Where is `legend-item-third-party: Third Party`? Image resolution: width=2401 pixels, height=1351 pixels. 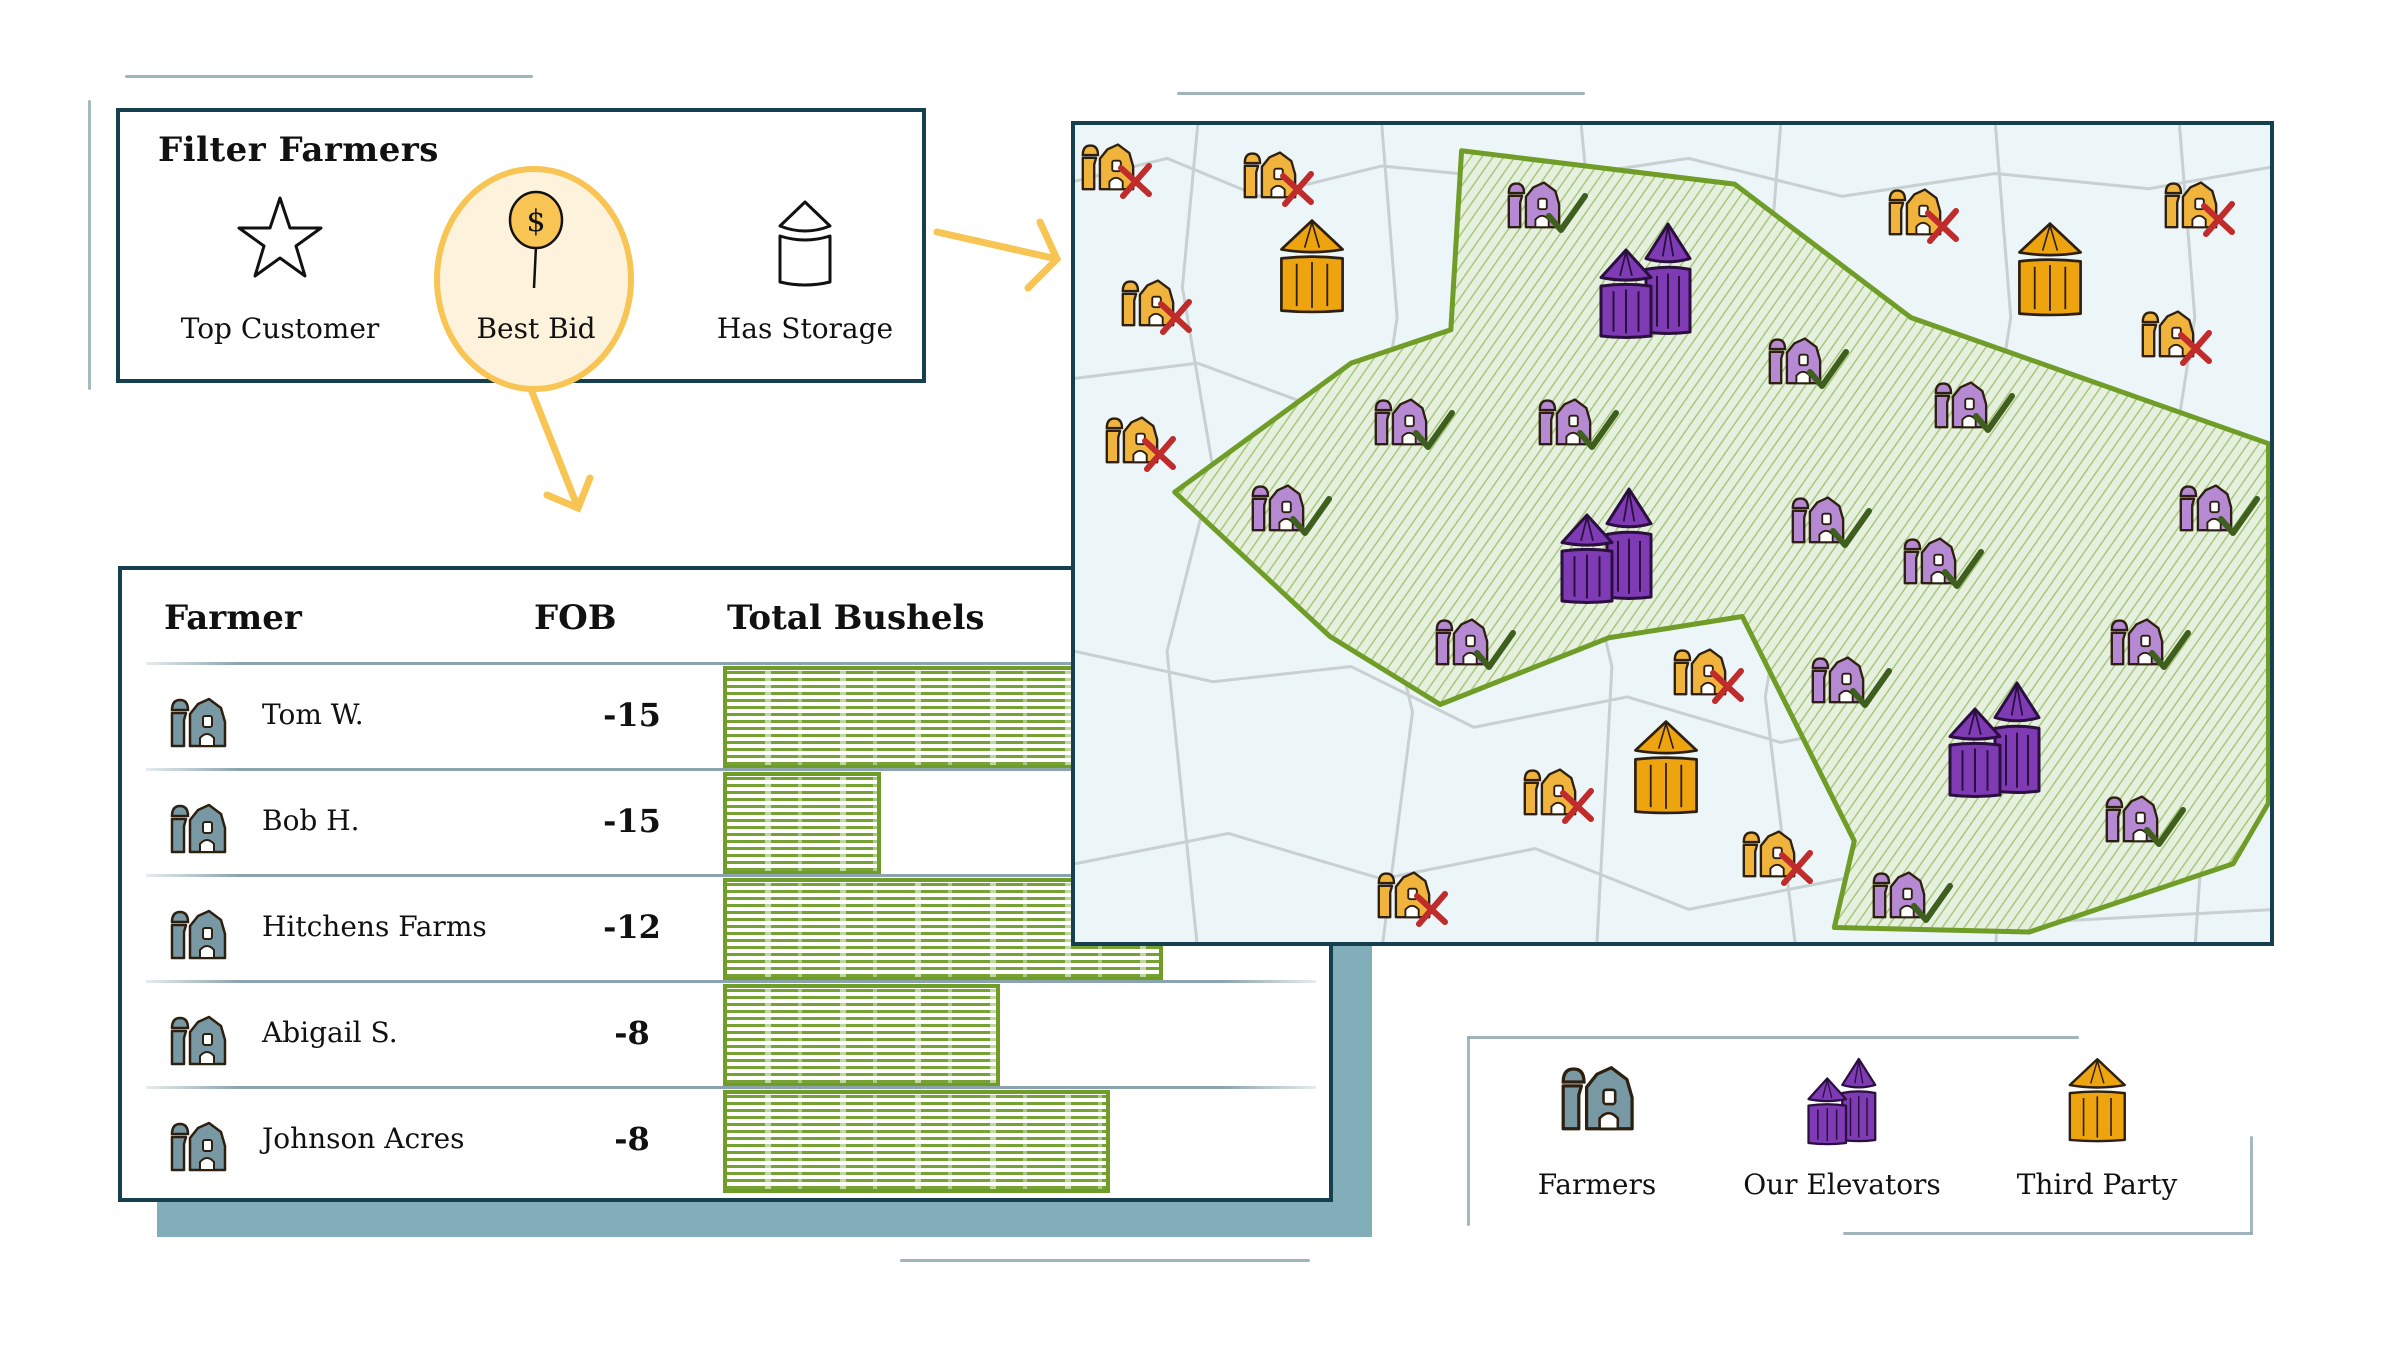 legend-item-third-party: Third Party is located at coordinates (2097, 1128).